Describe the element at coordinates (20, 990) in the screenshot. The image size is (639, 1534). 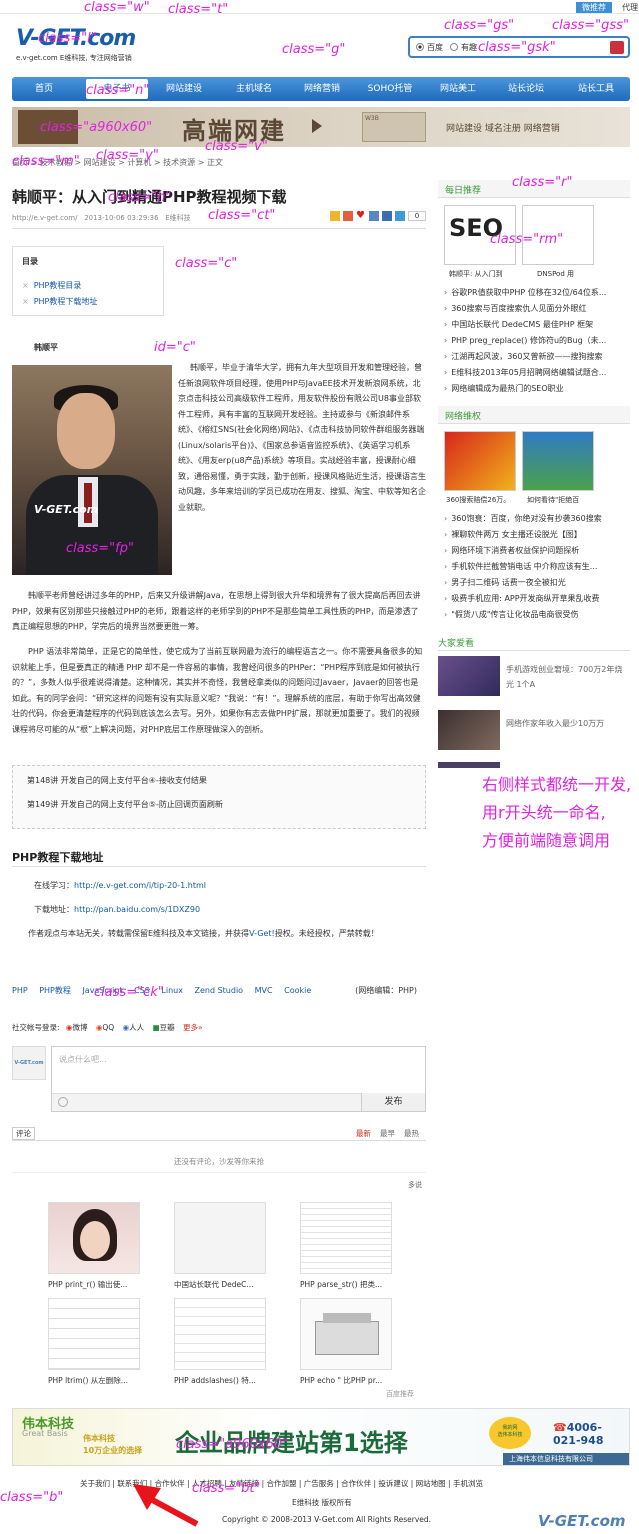
I see `tag-php: PHP` at that location.